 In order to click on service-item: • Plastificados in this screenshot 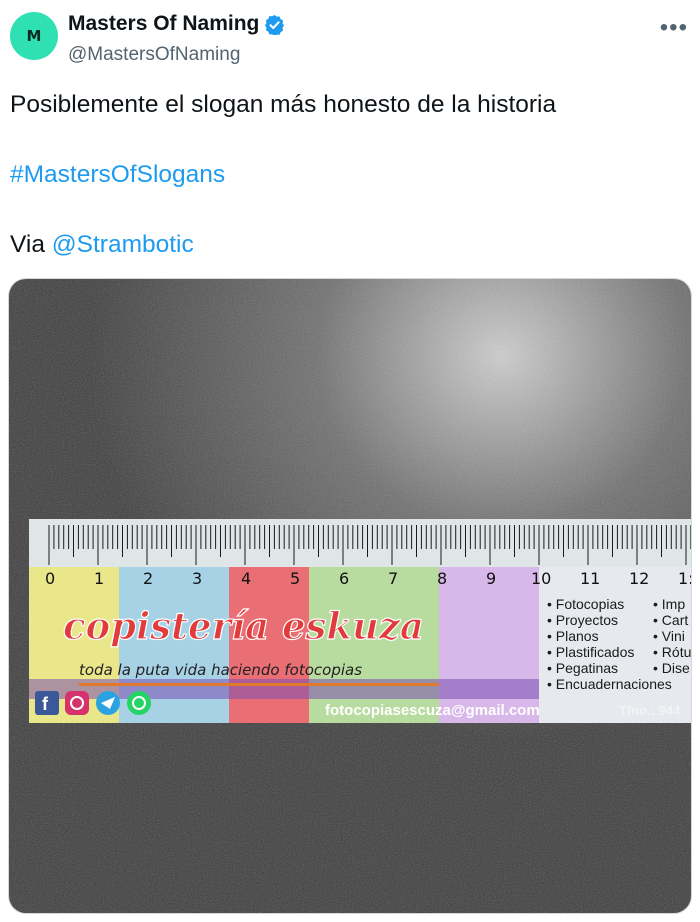, I will do `click(590, 652)`.